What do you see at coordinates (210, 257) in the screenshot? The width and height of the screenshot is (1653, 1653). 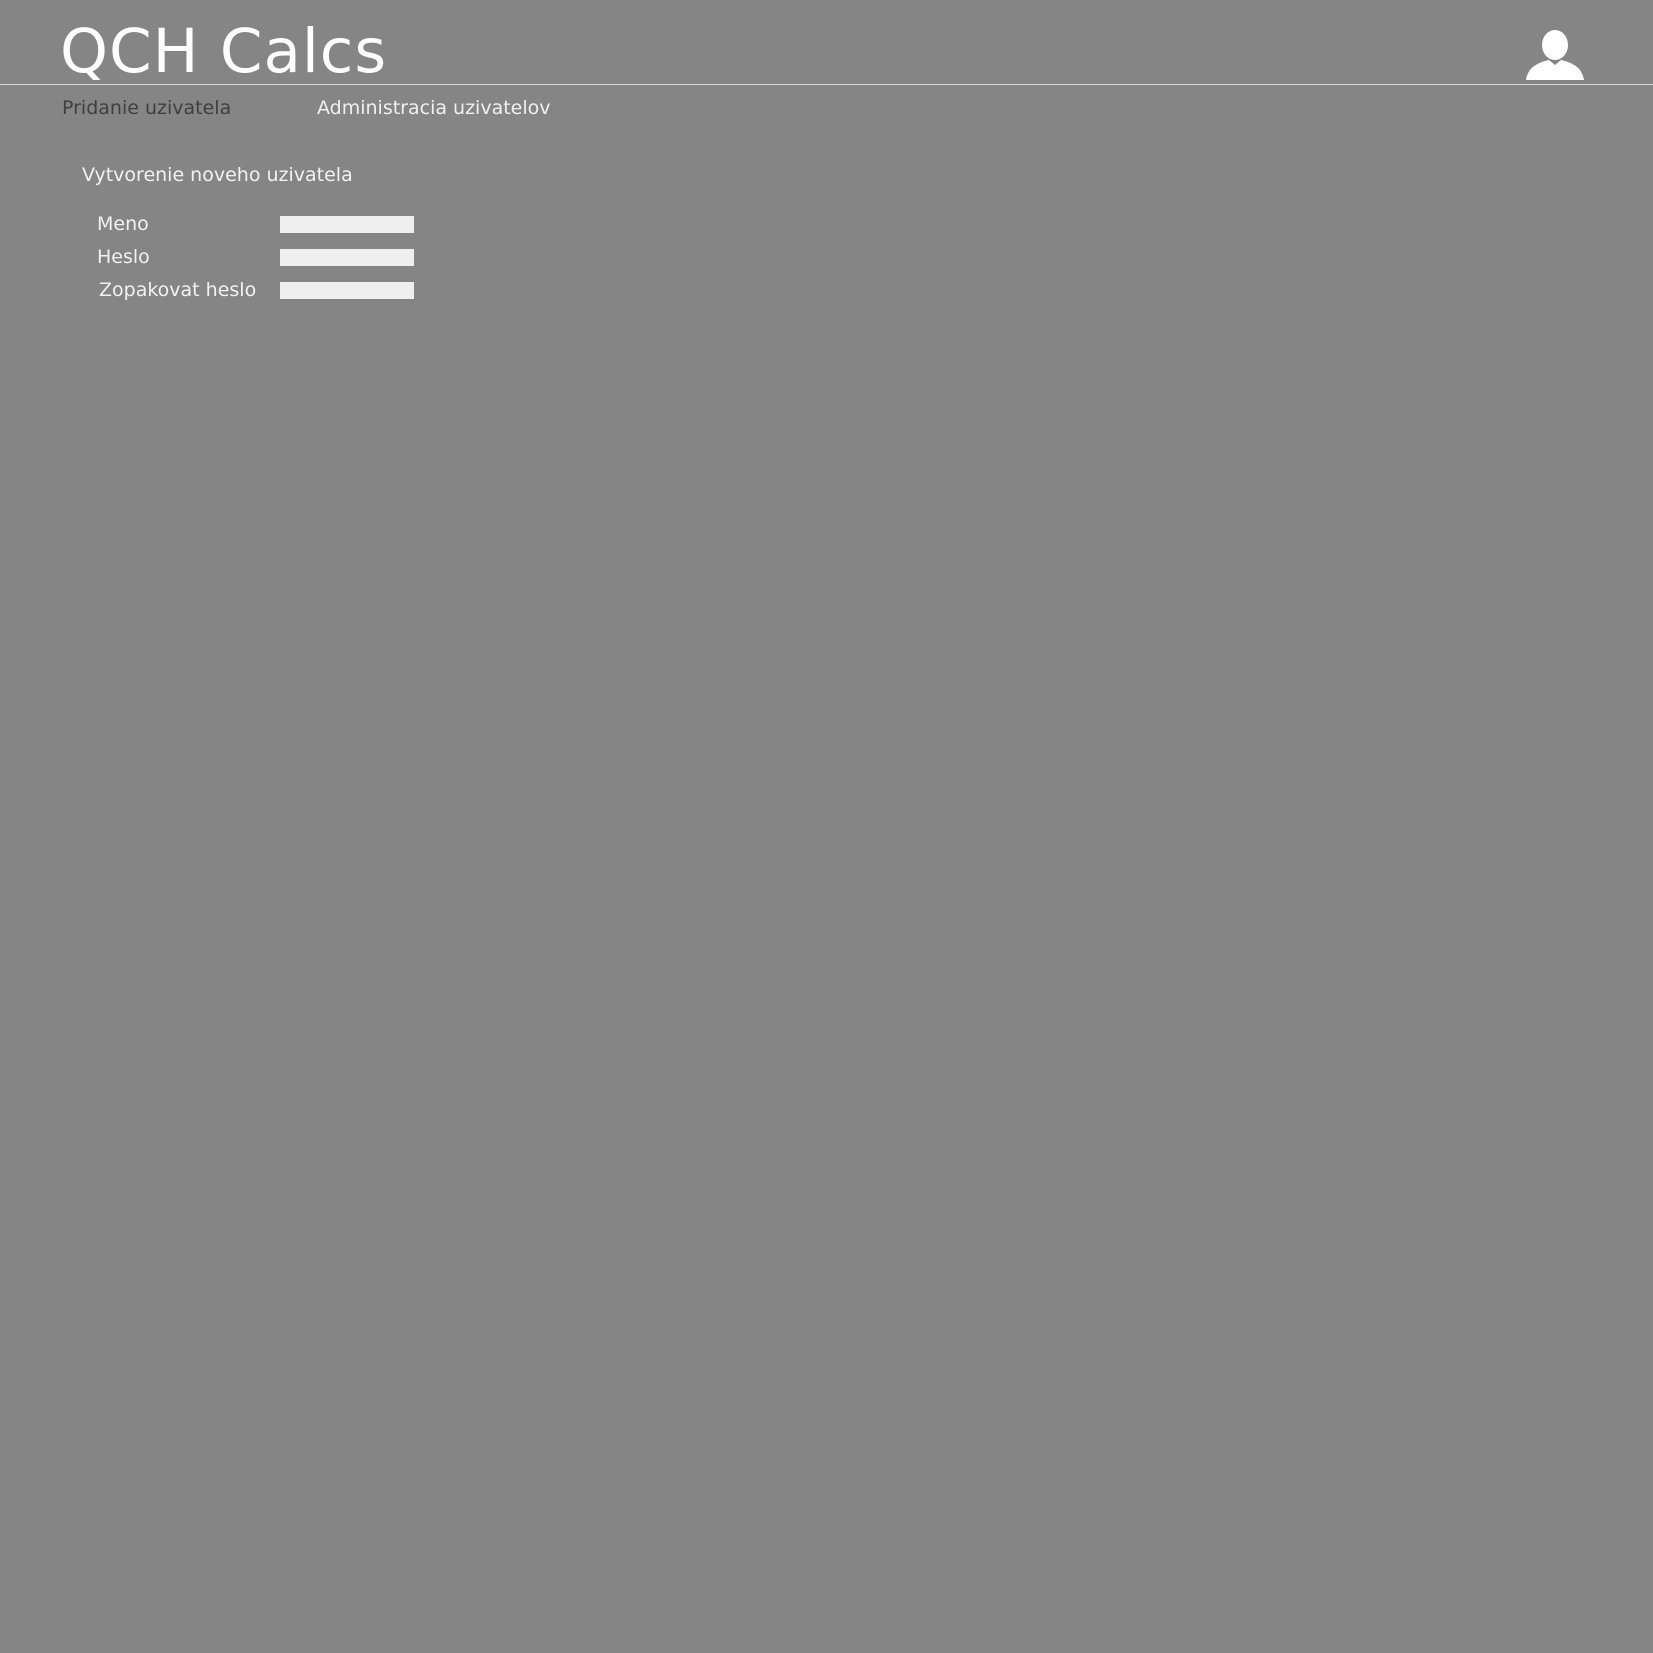 I see `form-row-password: Heslo` at bounding box center [210, 257].